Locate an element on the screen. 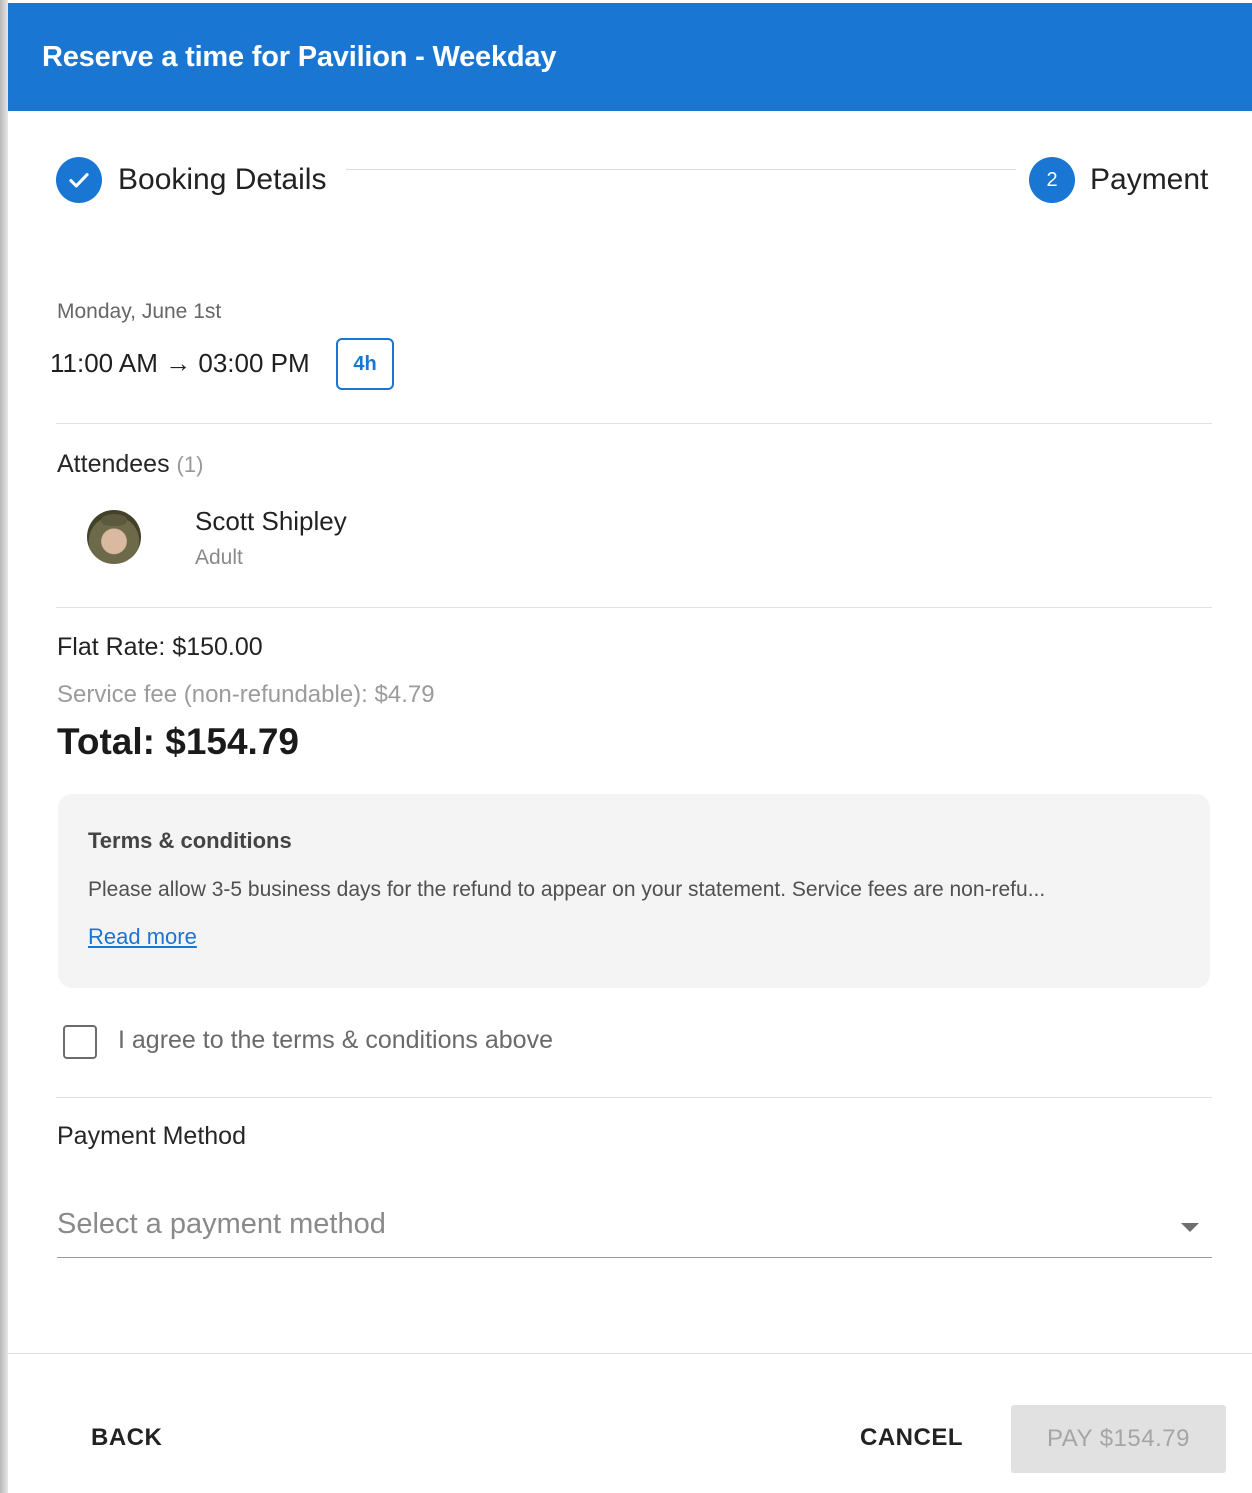  payment-method-heading: Payment Method is located at coordinates (151, 1136).